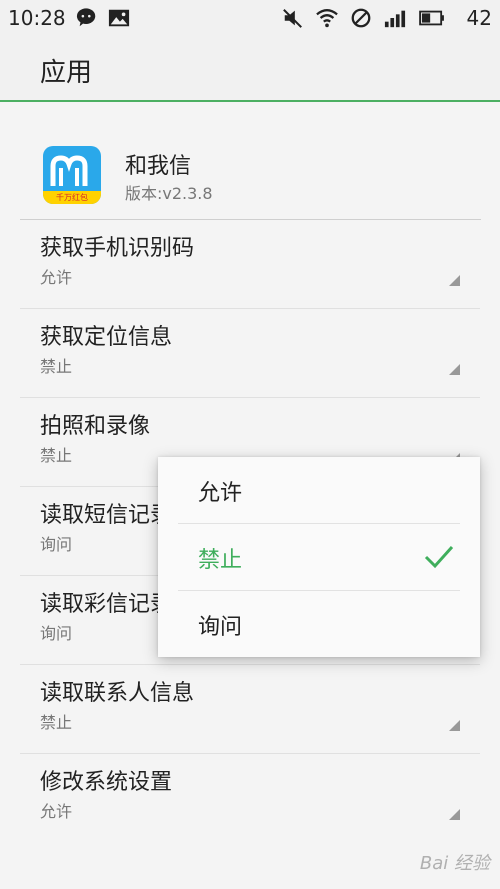  I want to click on option-label: 禁止, so click(220, 560).